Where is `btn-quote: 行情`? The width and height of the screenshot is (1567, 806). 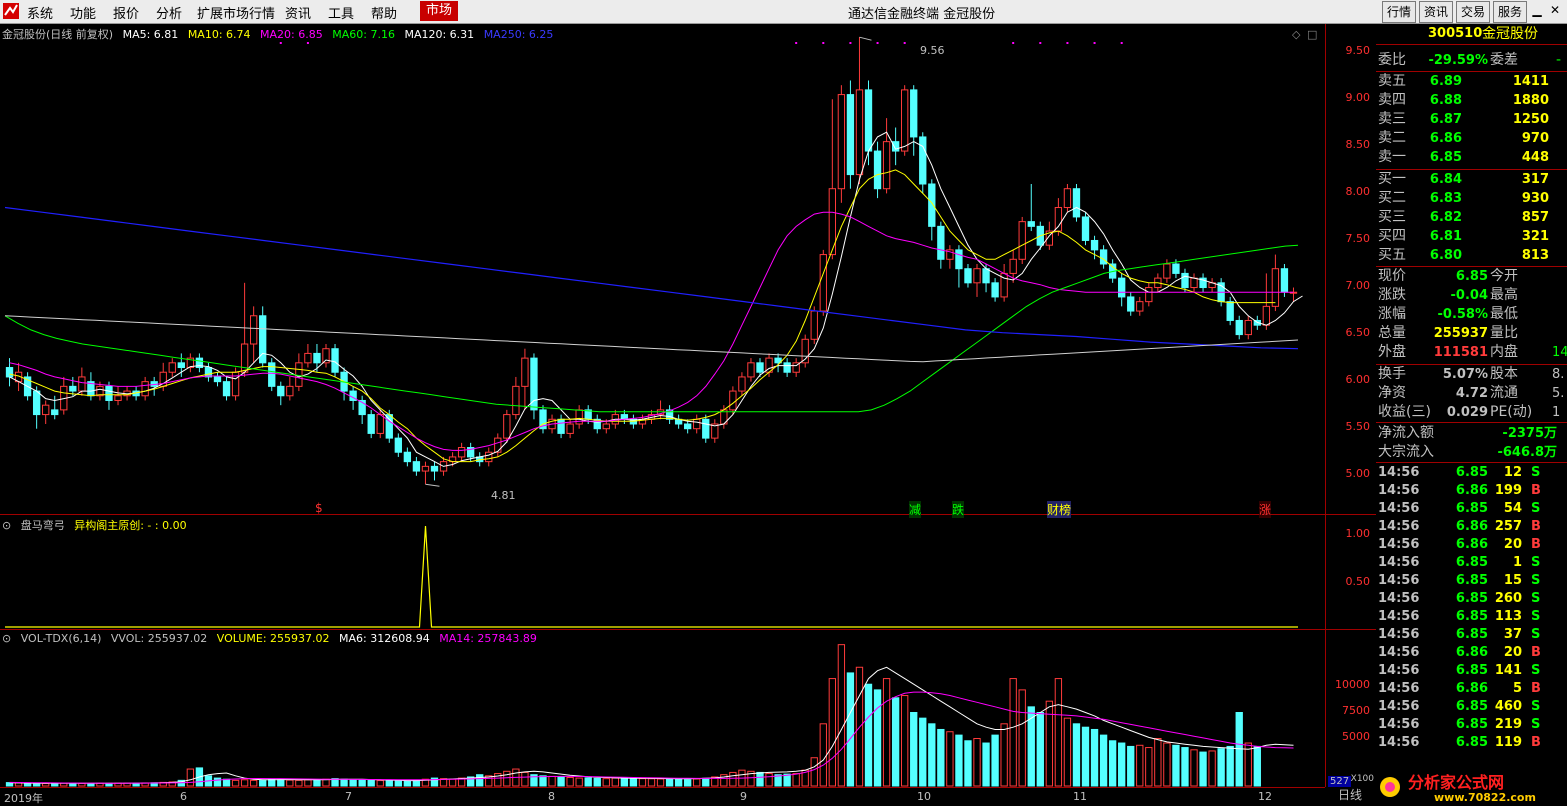 btn-quote: 行情 is located at coordinates (1399, 12).